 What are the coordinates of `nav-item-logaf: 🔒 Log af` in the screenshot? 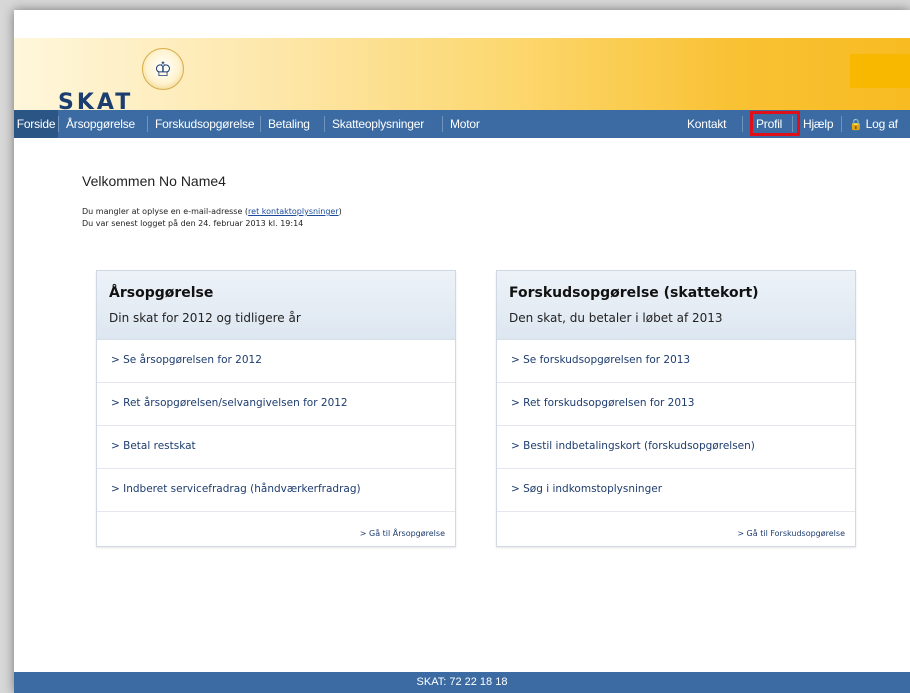 It's located at (873, 124).